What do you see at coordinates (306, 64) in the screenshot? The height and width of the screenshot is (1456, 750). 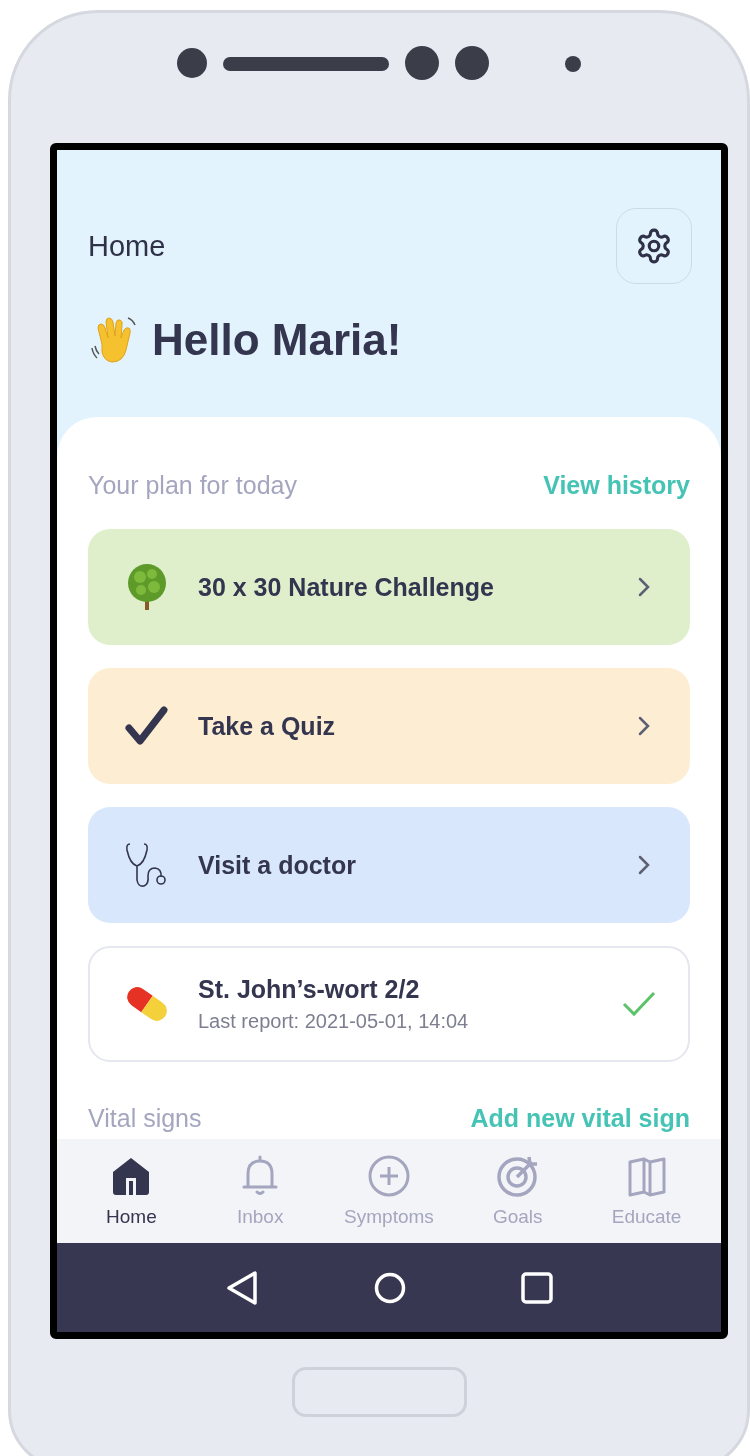 I see `speaker-icon` at bounding box center [306, 64].